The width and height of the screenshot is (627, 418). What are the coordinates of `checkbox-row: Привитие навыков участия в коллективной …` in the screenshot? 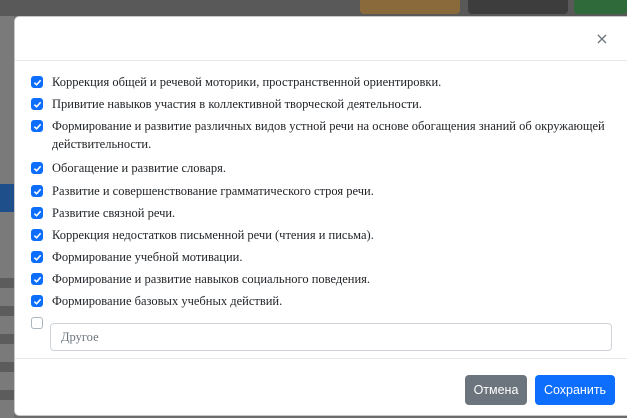 It's located at (321, 104).